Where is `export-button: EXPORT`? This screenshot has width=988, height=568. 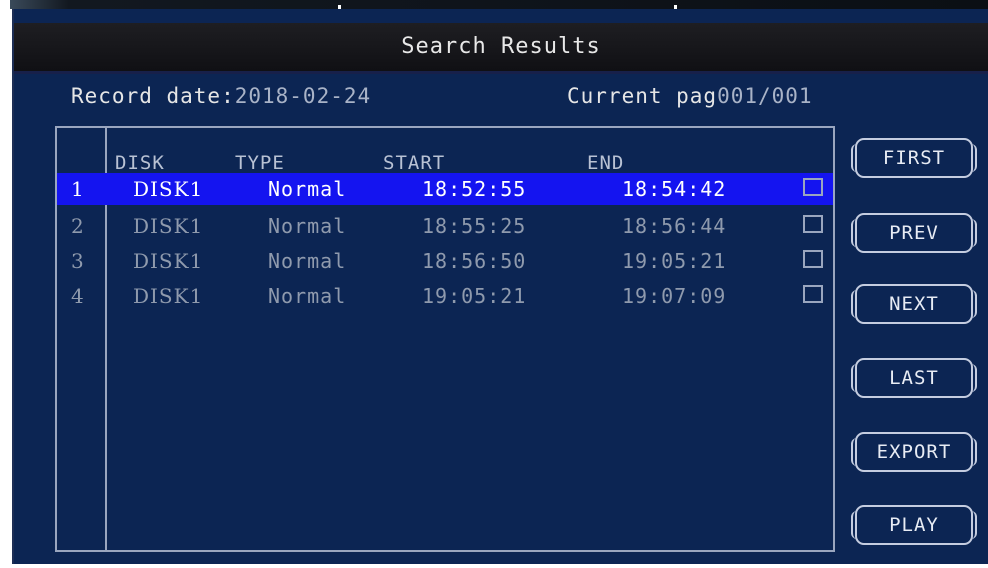
export-button: EXPORT is located at coordinates (914, 452).